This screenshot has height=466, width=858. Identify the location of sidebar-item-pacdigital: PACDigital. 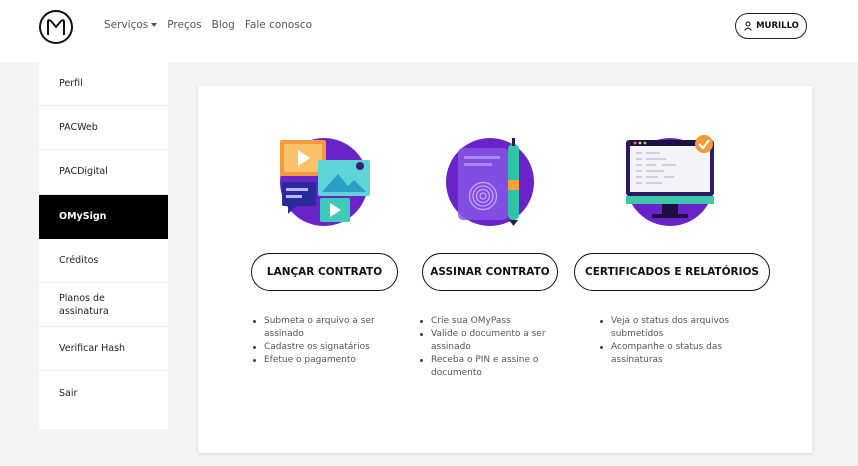
(103, 172).